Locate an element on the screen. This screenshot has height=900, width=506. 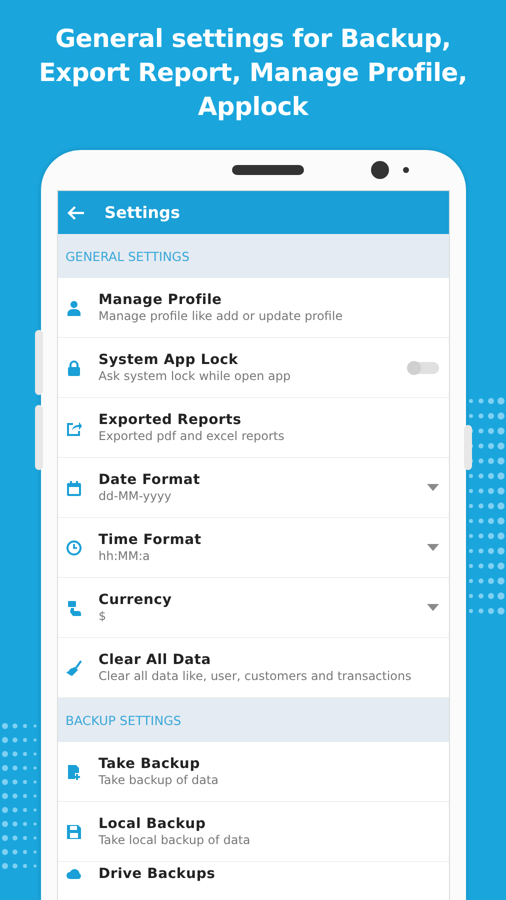
settings-row: System App Lock Ask system lock while open app is located at coordinates (253, 368).